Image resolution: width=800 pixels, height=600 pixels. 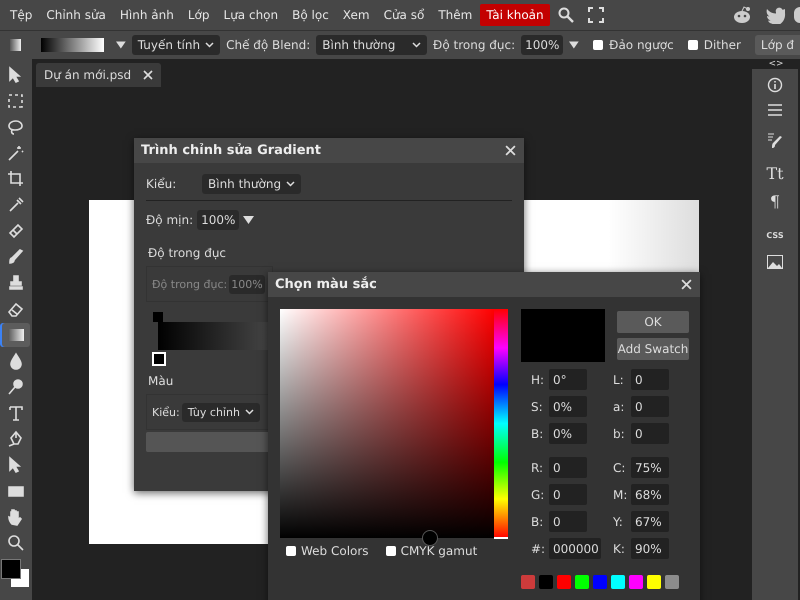 What do you see at coordinates (515, 15) in the screenshot?
I see `menu-item: Tài khoản` at bounding box center [515, 15].